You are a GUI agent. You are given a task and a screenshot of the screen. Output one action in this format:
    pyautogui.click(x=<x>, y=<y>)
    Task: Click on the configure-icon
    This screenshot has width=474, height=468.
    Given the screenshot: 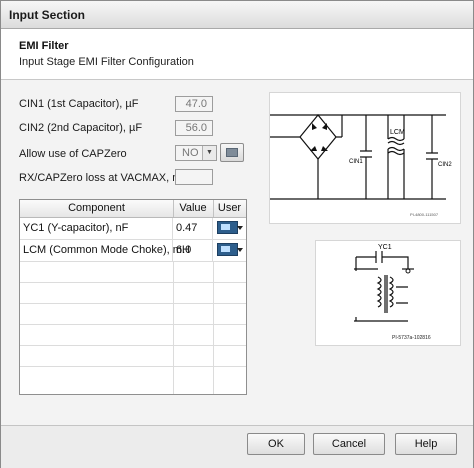 What is the action you would take?
    pyautogui.click(x=232, y=152)
    